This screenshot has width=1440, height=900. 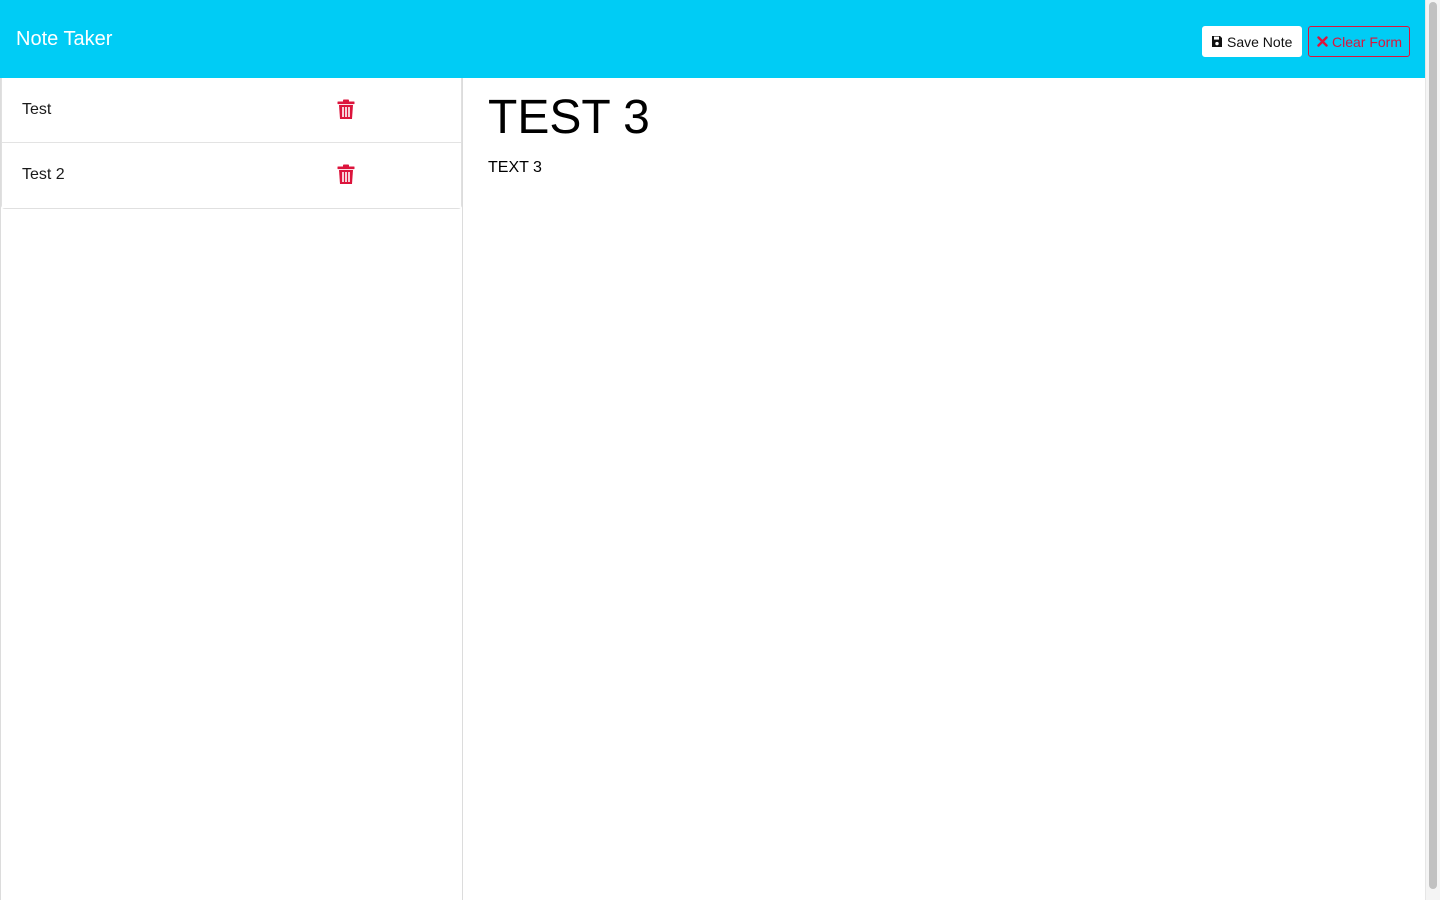 I want to click on clear-form-button: Clear Form, so click(x=1359, y=41).